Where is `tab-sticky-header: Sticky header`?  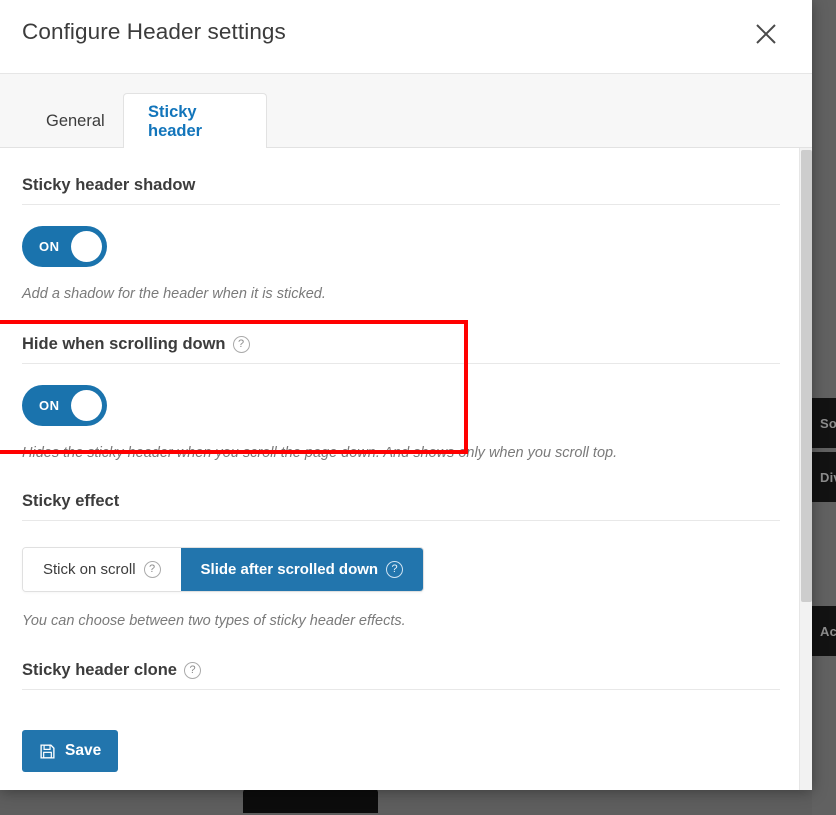
tab-sticky-header: Sticky header is located at coordinates (195, 121).